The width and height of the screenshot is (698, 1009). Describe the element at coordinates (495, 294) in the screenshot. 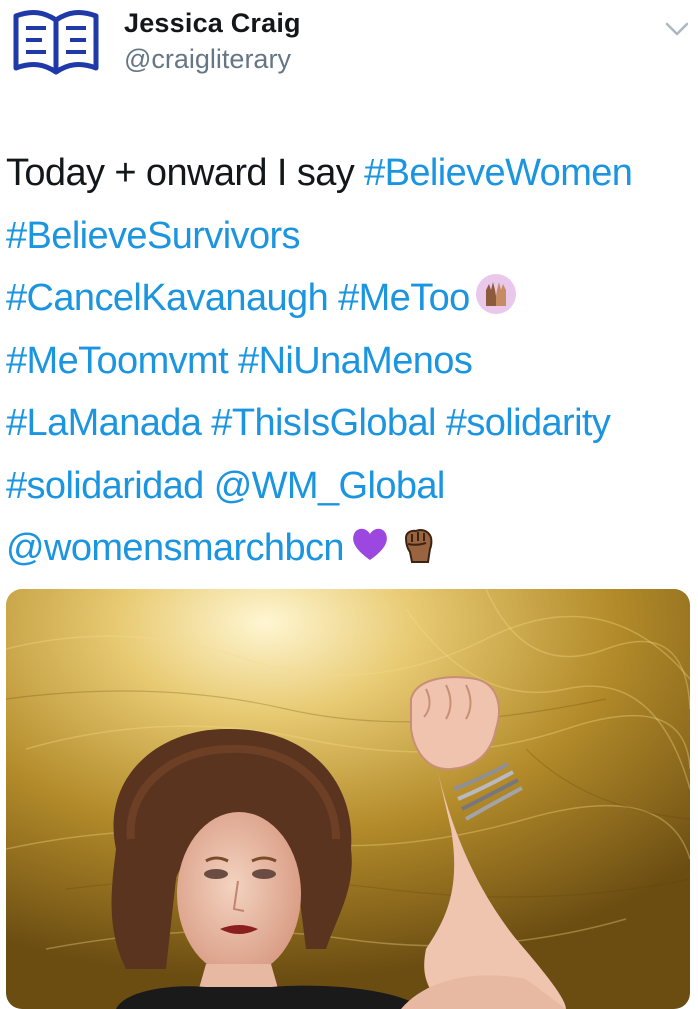

I see `raised-hands-icon` at that location.